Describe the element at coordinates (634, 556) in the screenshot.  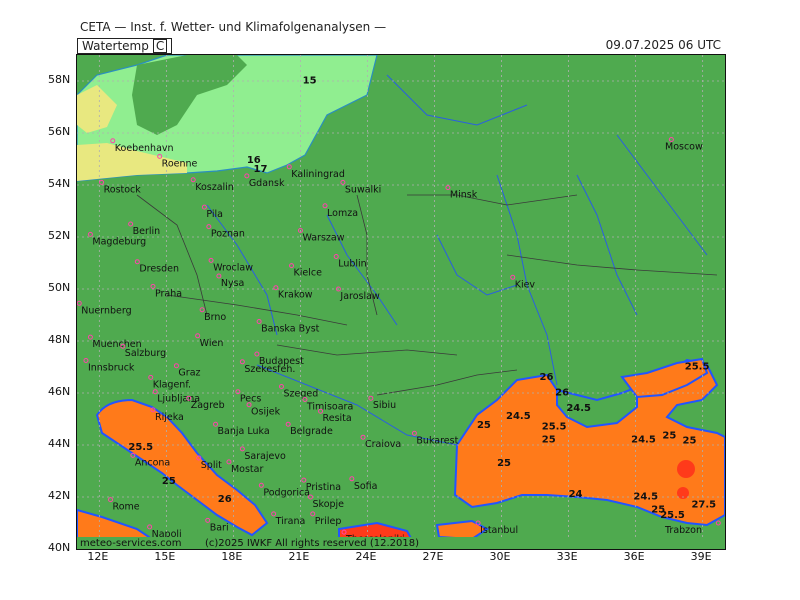
I see `longitude-tick: 36E` at that location.